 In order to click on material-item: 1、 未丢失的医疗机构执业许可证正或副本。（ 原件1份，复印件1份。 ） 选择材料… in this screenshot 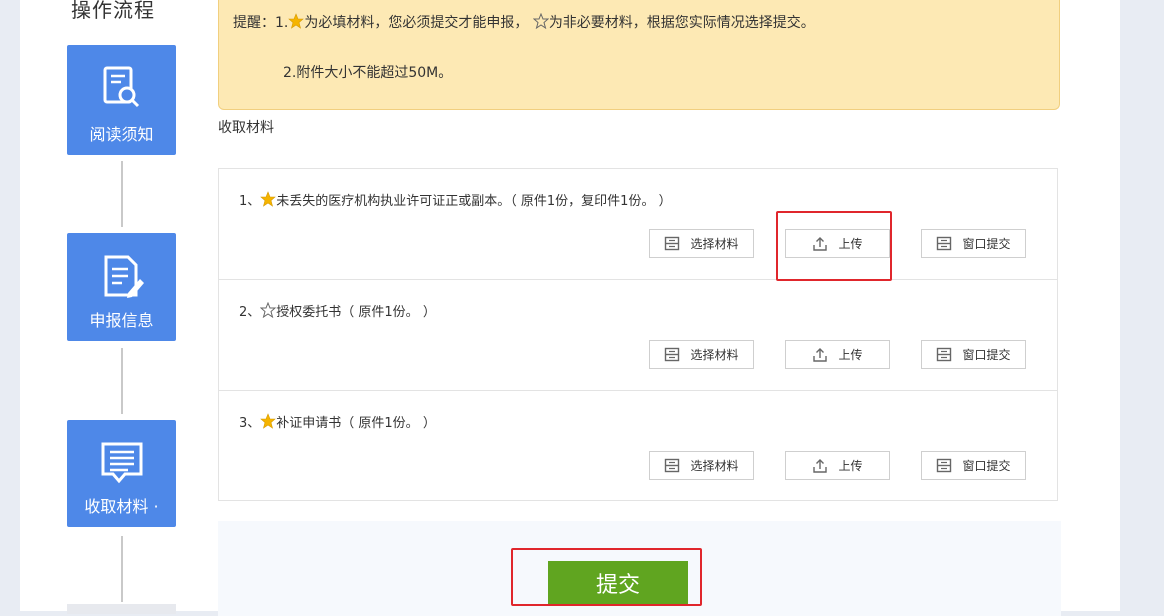, I will do `click(638, 223)`.